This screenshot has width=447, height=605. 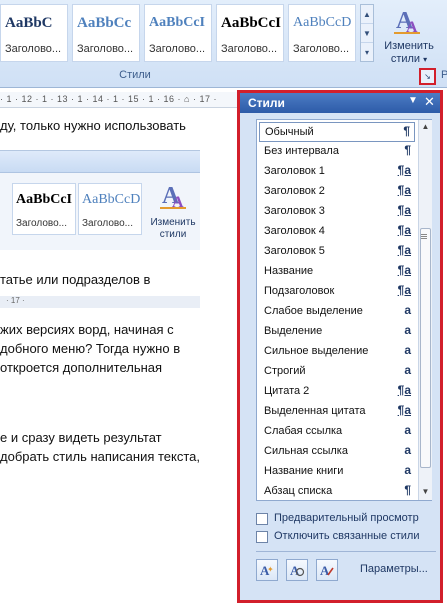 I want to click on style-list-item: Заголовок 1 ¶a, so click(x=337, y=172).